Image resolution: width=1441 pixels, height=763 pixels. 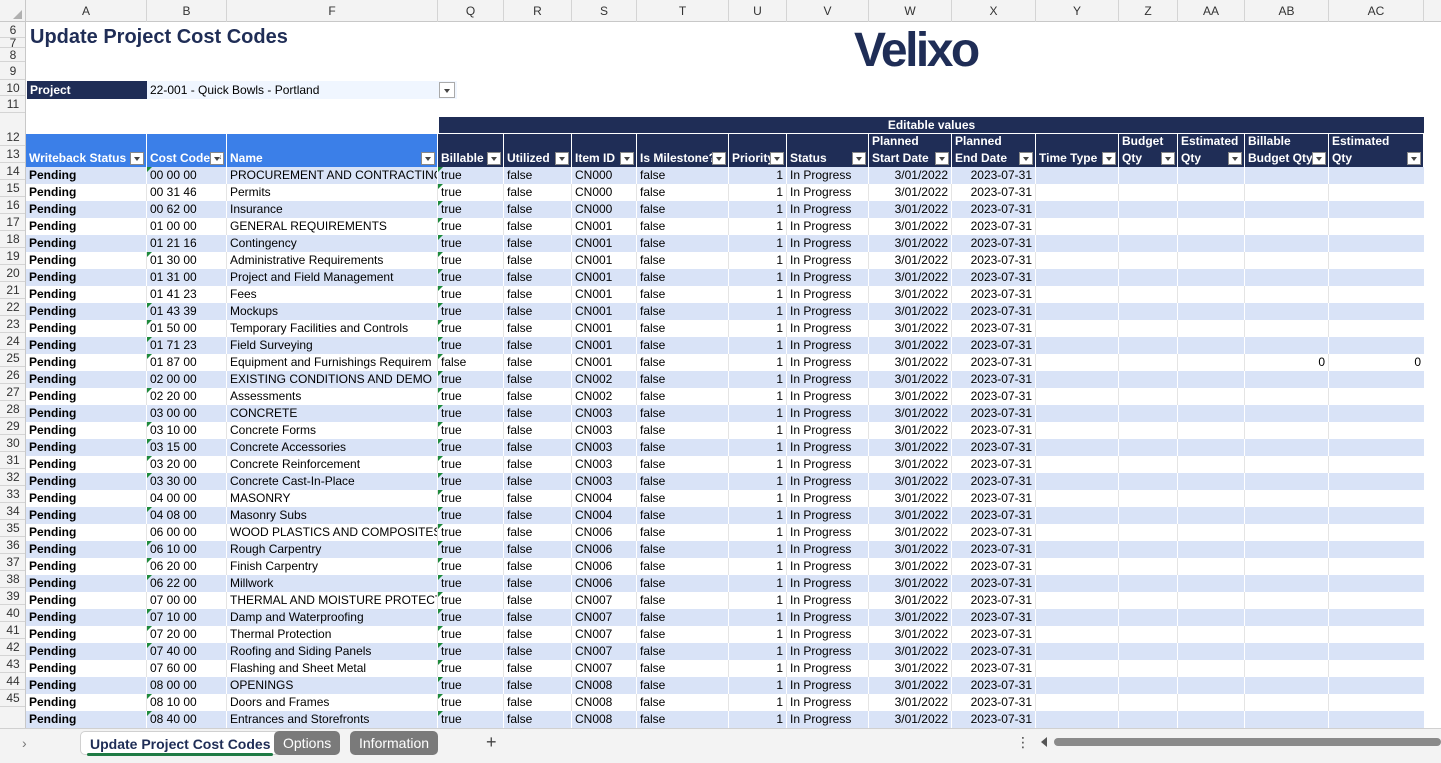 I want to click on column-header-a: A, so click(x=86, y=11).